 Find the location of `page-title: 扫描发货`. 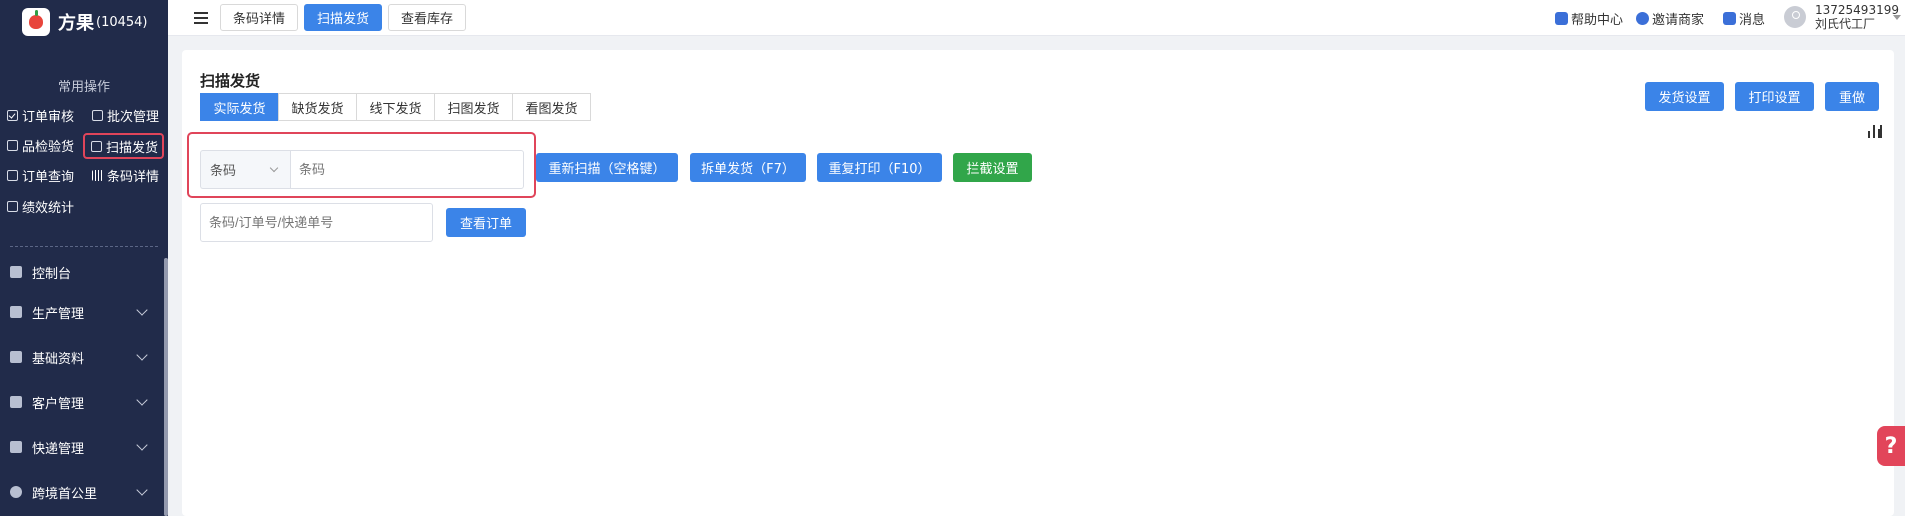

page-title: 扫描发货 is located at coordinates (230, 81).